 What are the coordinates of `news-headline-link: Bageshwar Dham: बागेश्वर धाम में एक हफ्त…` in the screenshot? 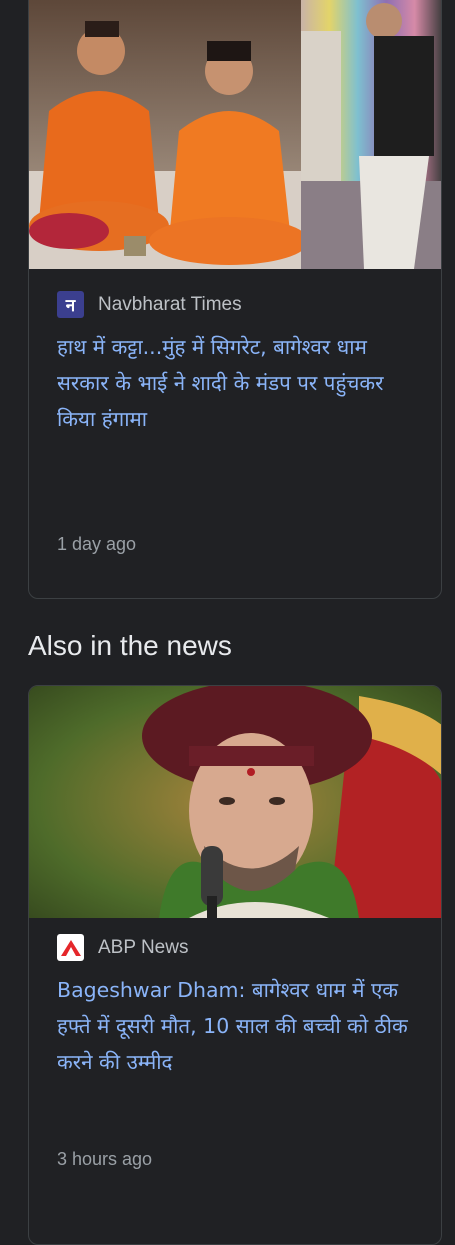 It's located at (240, 1026).